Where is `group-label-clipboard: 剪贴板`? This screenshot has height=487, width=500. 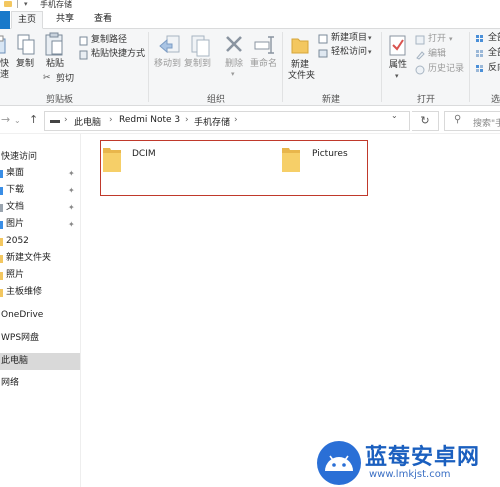
group-label-clipboard: 剪贴板 is located at coordinates (60, 100).